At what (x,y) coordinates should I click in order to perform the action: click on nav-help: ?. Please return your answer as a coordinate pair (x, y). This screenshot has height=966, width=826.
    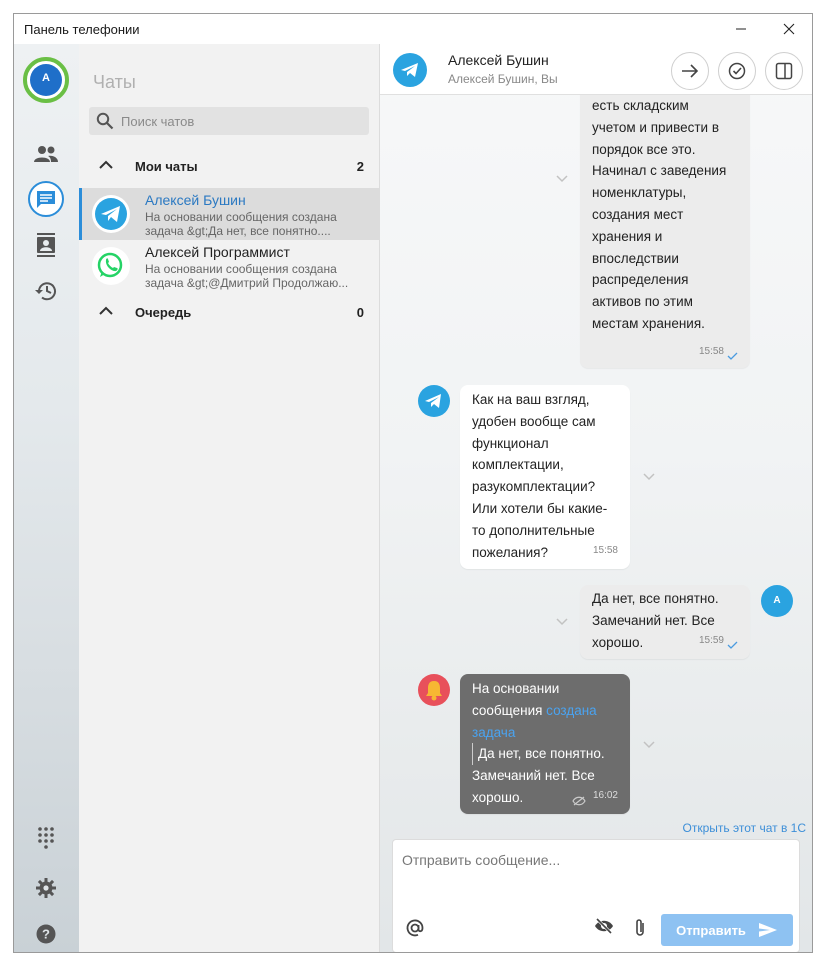
    Looking at the image, I should click on (46, 933).